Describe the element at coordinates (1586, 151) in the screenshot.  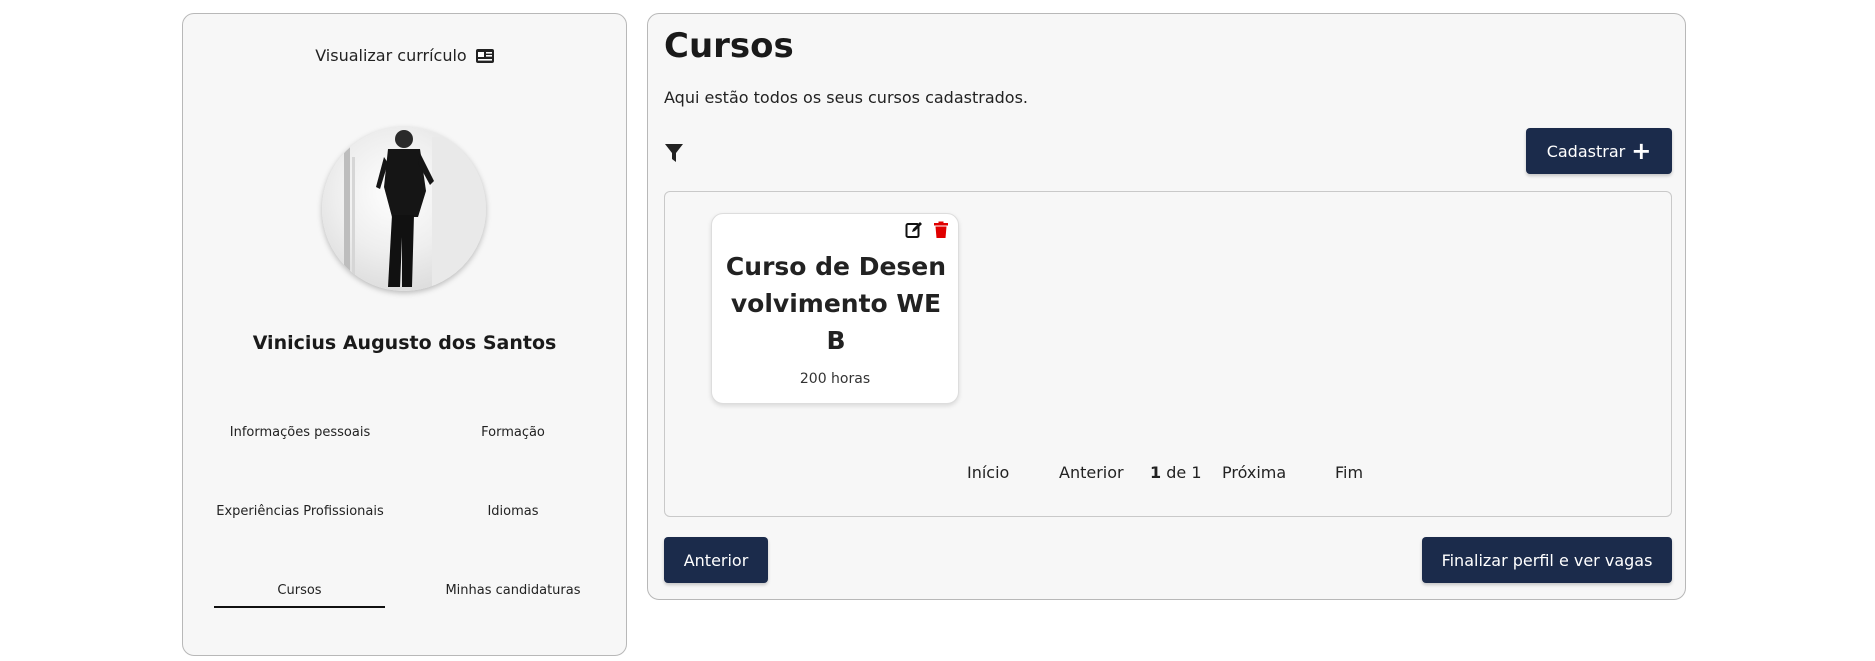
I see `add-course-label: Cadastrar` at that location.